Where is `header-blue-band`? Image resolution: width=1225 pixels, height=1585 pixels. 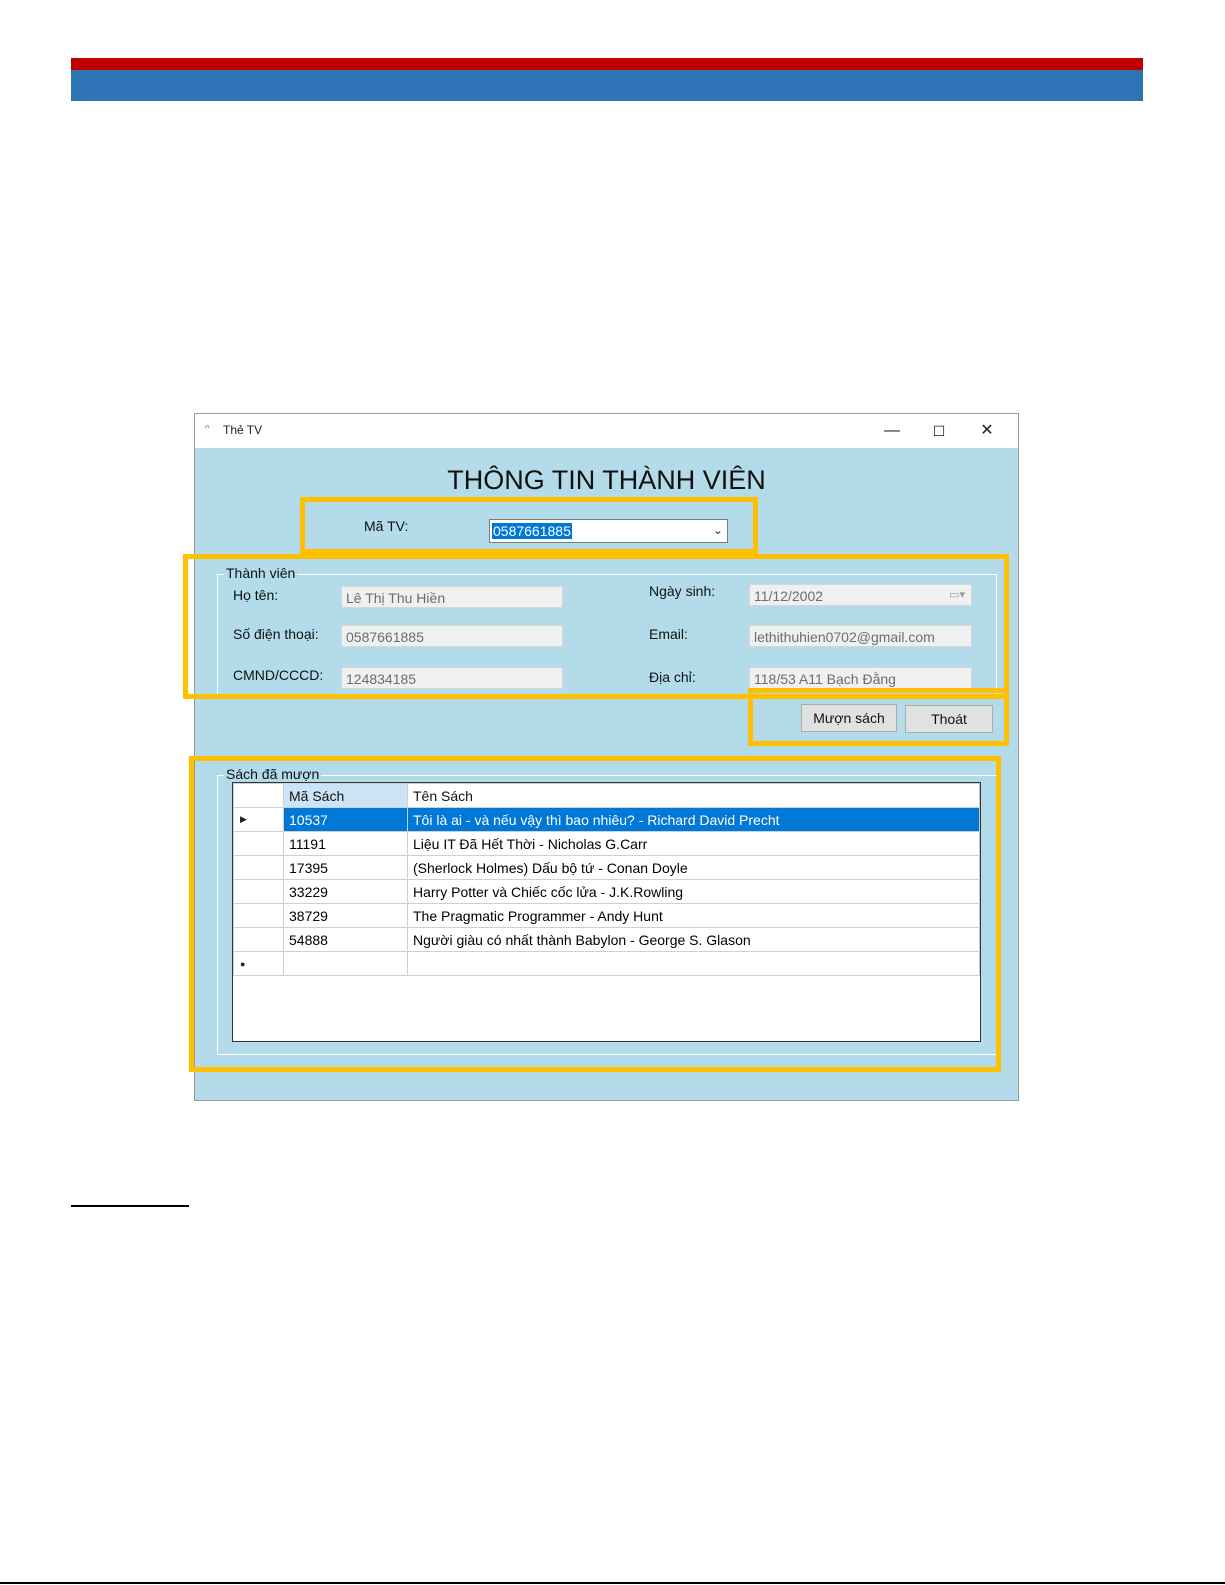
header-blue-band is located at coordinates (607, 85).